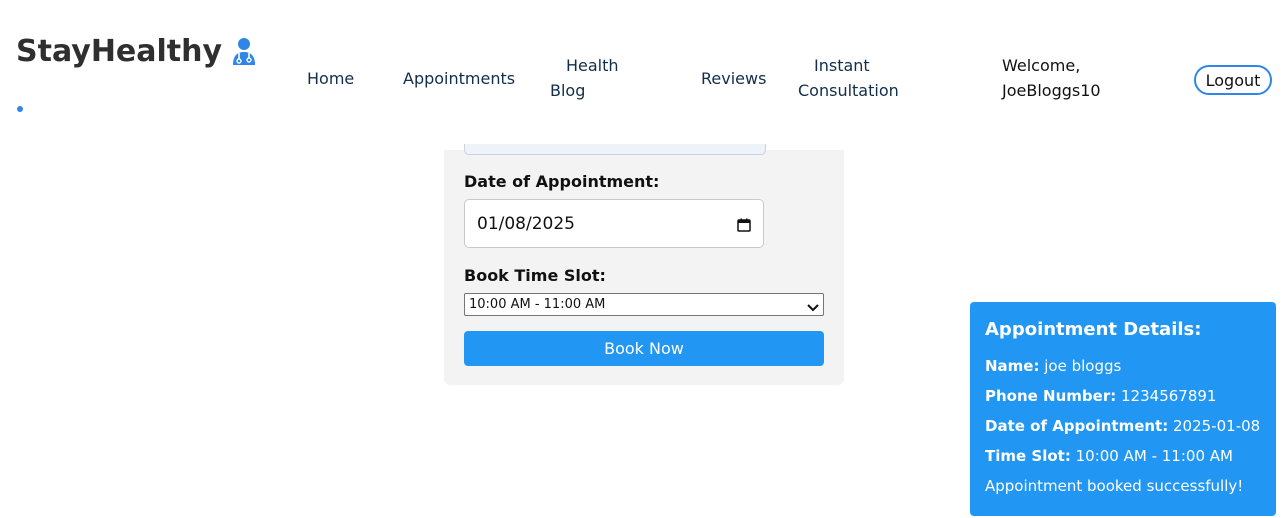 The height and width of the screenshot is (518, 1287). I want to click on detail-date-key: Date of Appointment:, so click(1077, 426).